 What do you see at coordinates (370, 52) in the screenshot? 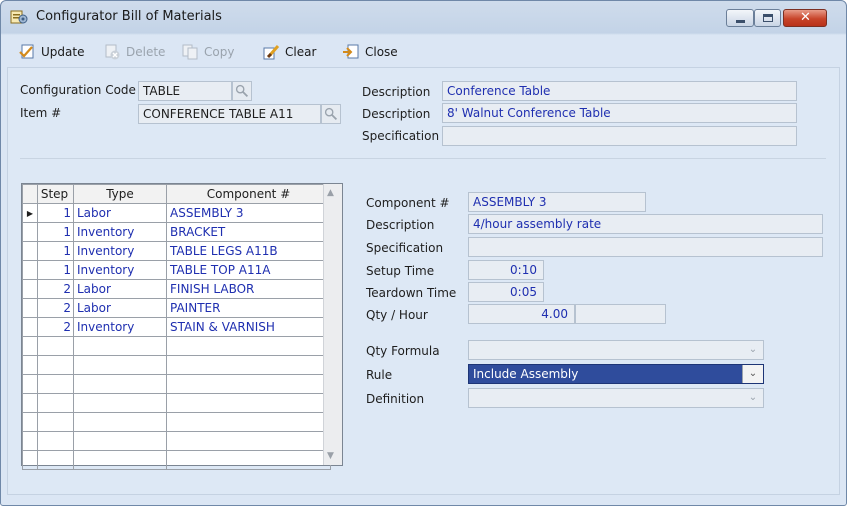
I see `close-button: Close` at bounding box center [370, 52].